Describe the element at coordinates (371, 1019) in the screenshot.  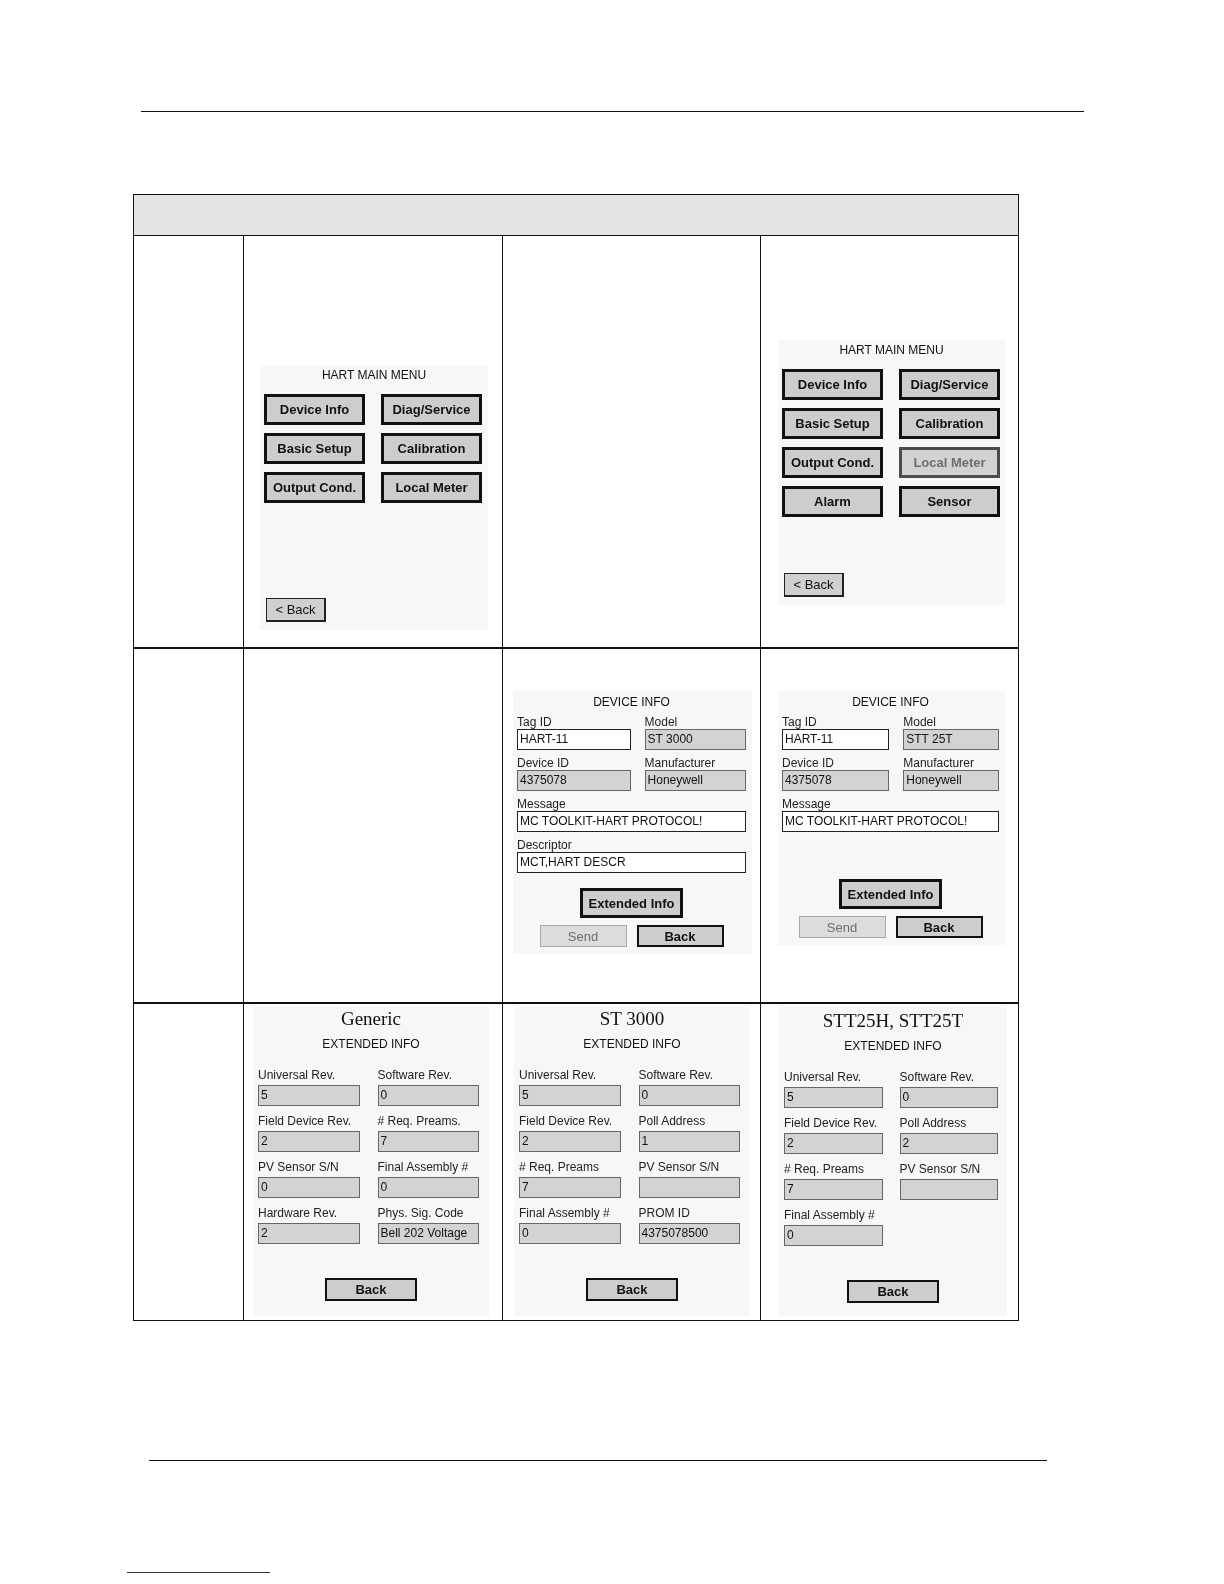
I see `model-heading: Generic` at that location.